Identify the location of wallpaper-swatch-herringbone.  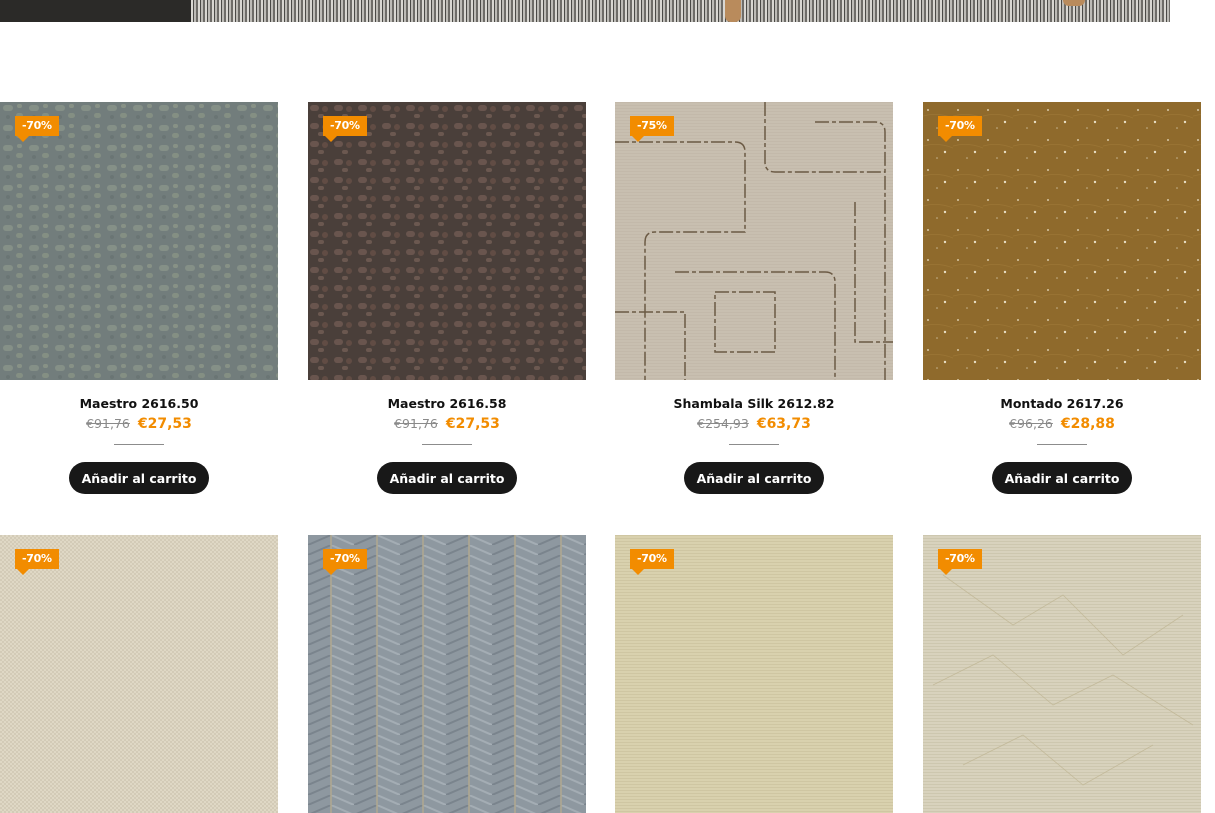
(447, 674).